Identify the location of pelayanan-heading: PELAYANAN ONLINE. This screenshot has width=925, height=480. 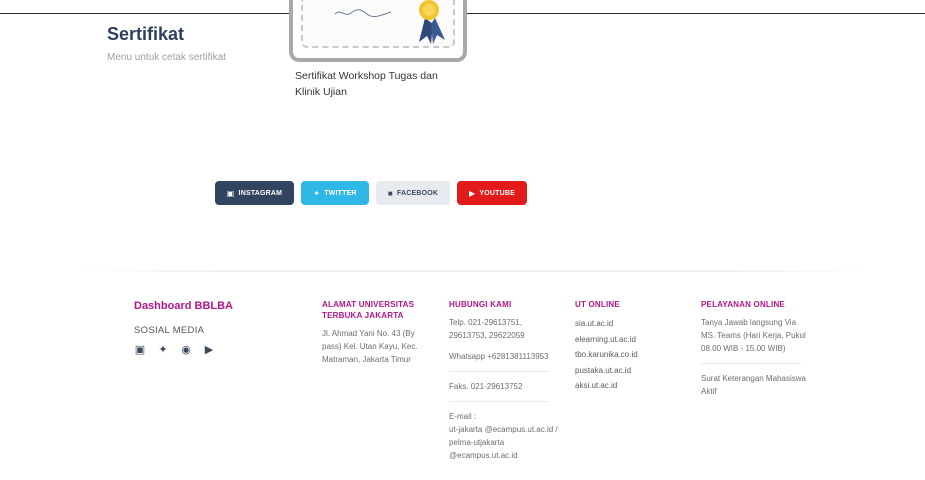
(743, 304).